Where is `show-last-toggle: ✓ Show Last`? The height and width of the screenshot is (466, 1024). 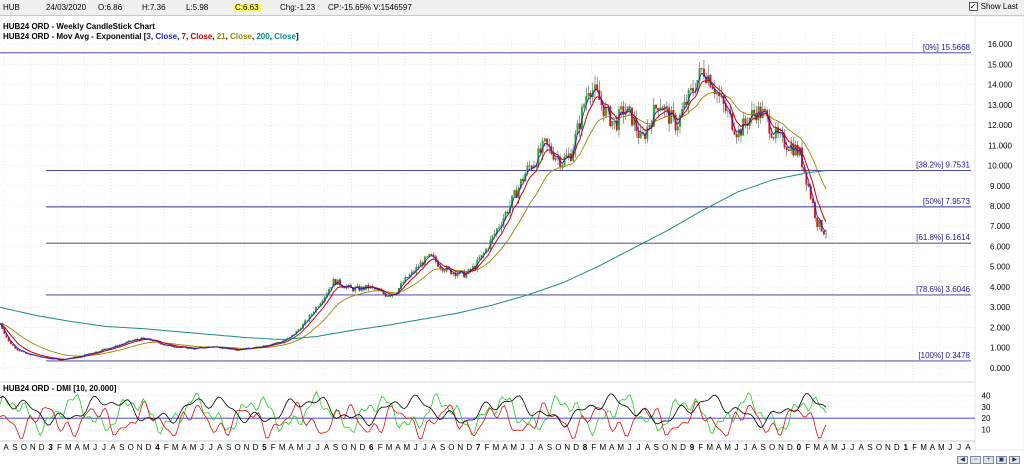
show-last-toggle: ✓ Show Last is located at coordinates (993, 6).